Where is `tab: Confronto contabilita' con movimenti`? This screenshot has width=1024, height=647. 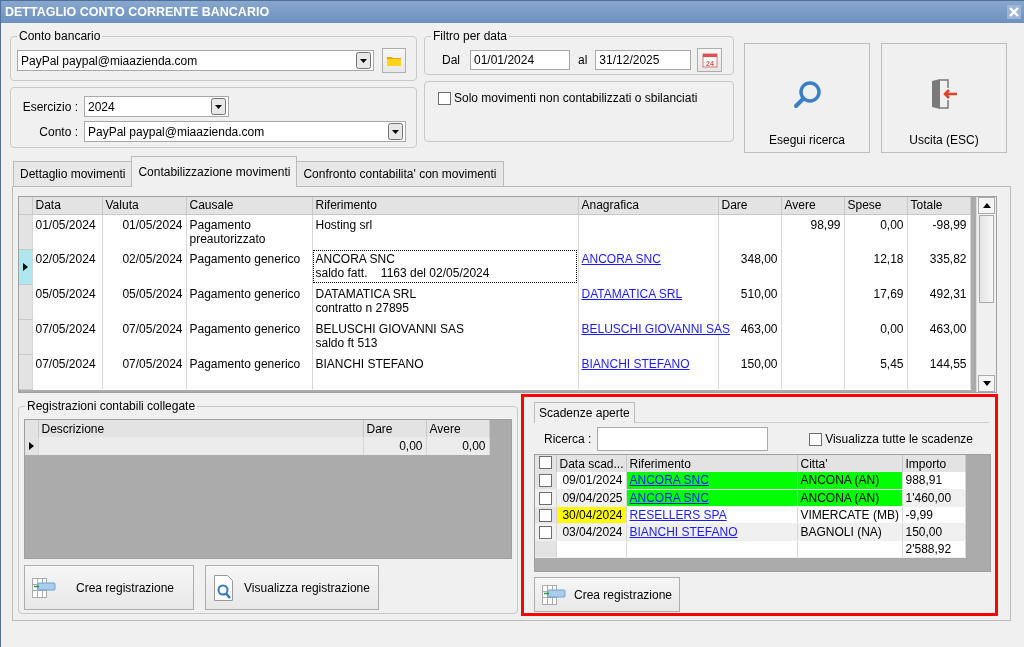 tab: Confronto contabilita' con movimenti is located at coordinates (400, 173).